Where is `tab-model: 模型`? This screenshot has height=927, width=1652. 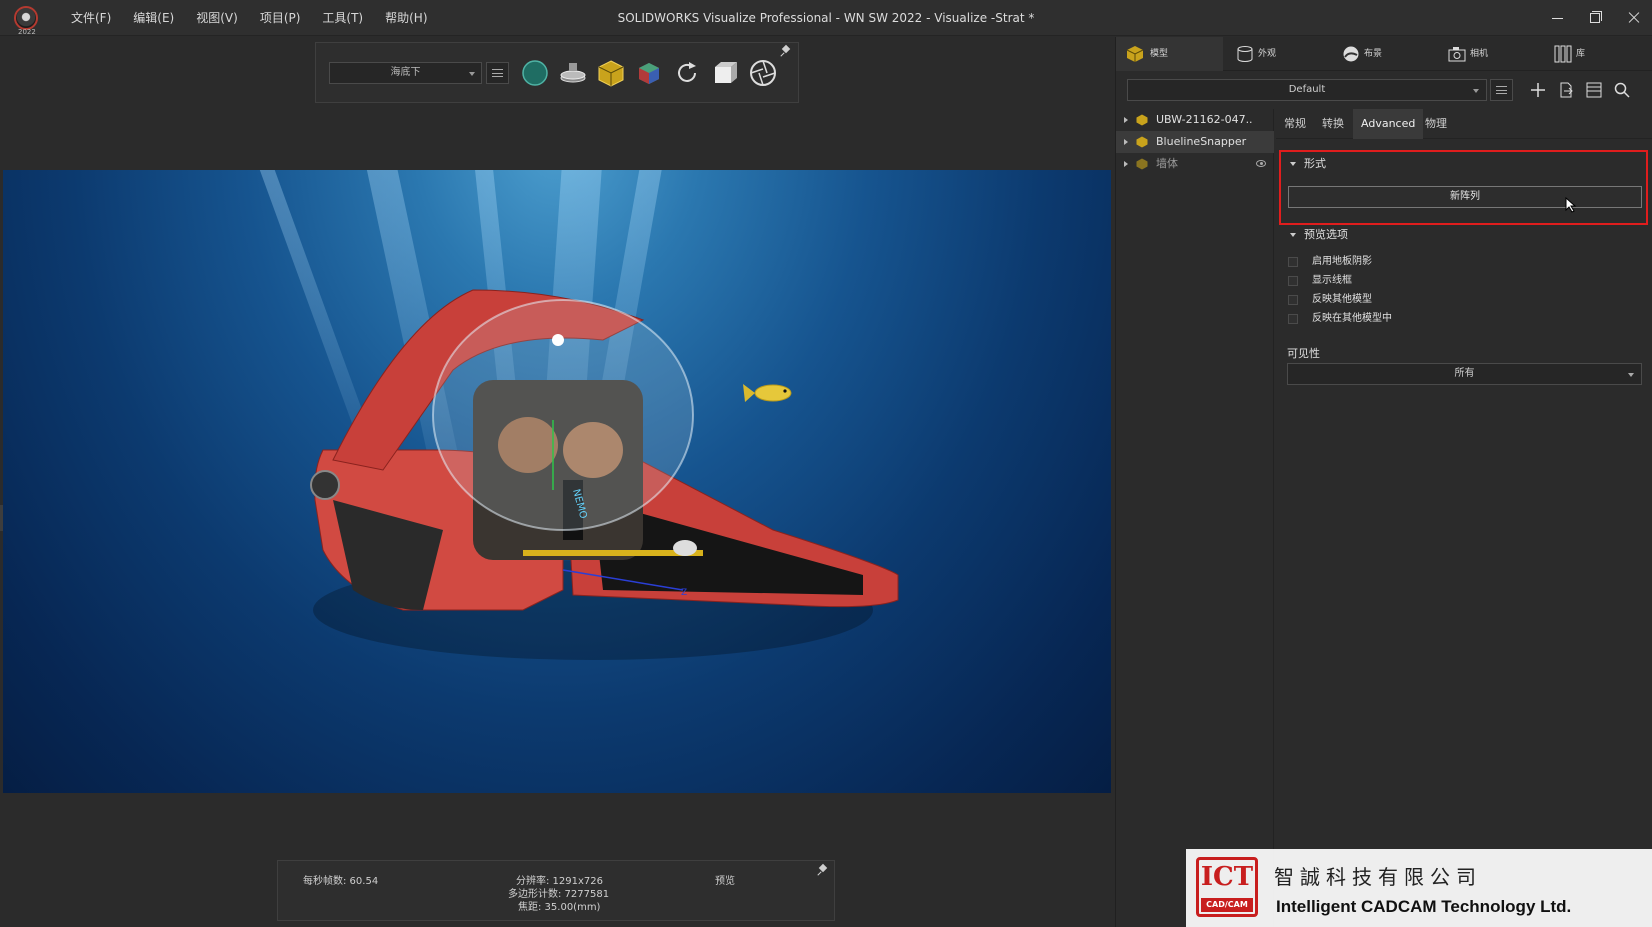
tab-model: 模型 is located at coordinates (1169, 54).